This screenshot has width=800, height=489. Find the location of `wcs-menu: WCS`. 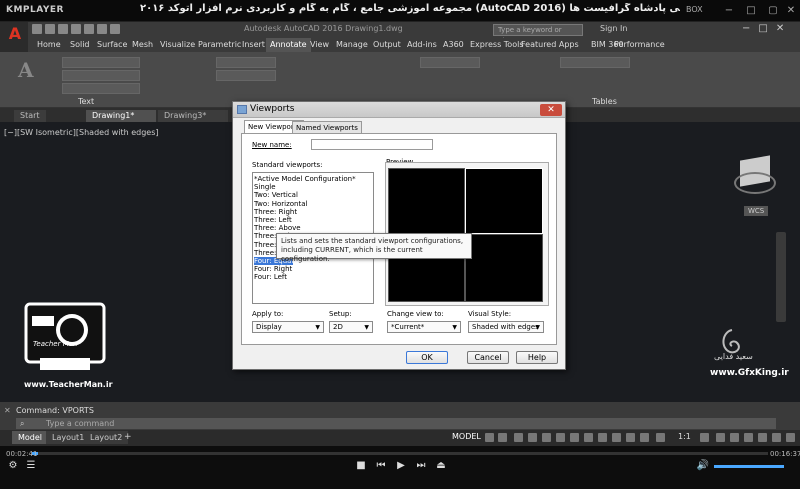

wcs-menu: WCS is located at coordinates (756, 211).